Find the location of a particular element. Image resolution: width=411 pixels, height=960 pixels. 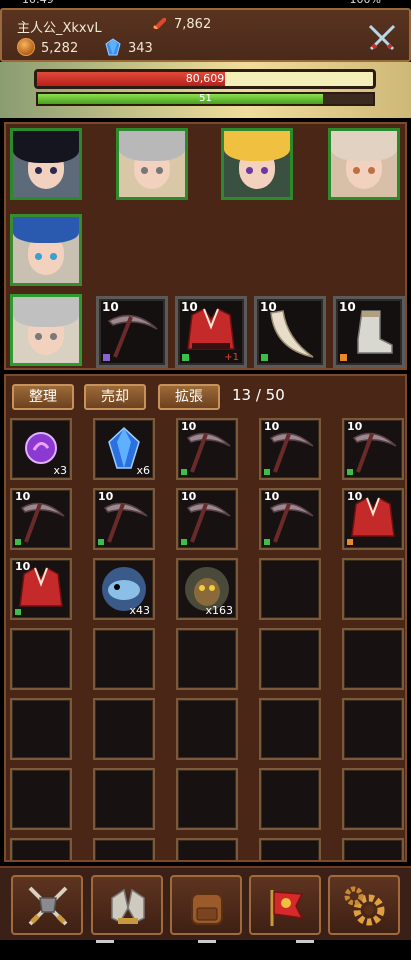

gem-amount: 343 is located at coordinates (140, 48).